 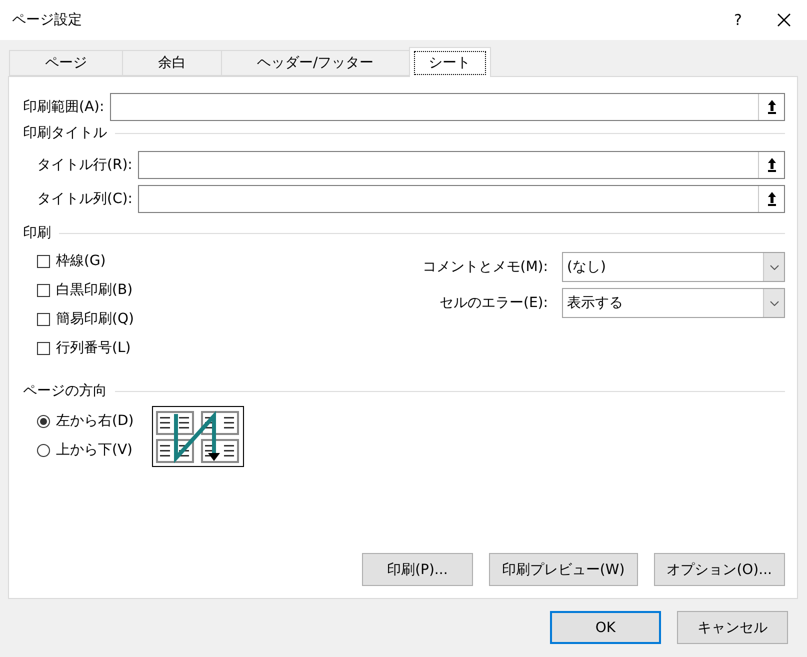 What do you see at coordinates (81, 261) in the screenshot?
I see `checkbox-label: 枠線(G)` at bounding box center [81, 261].